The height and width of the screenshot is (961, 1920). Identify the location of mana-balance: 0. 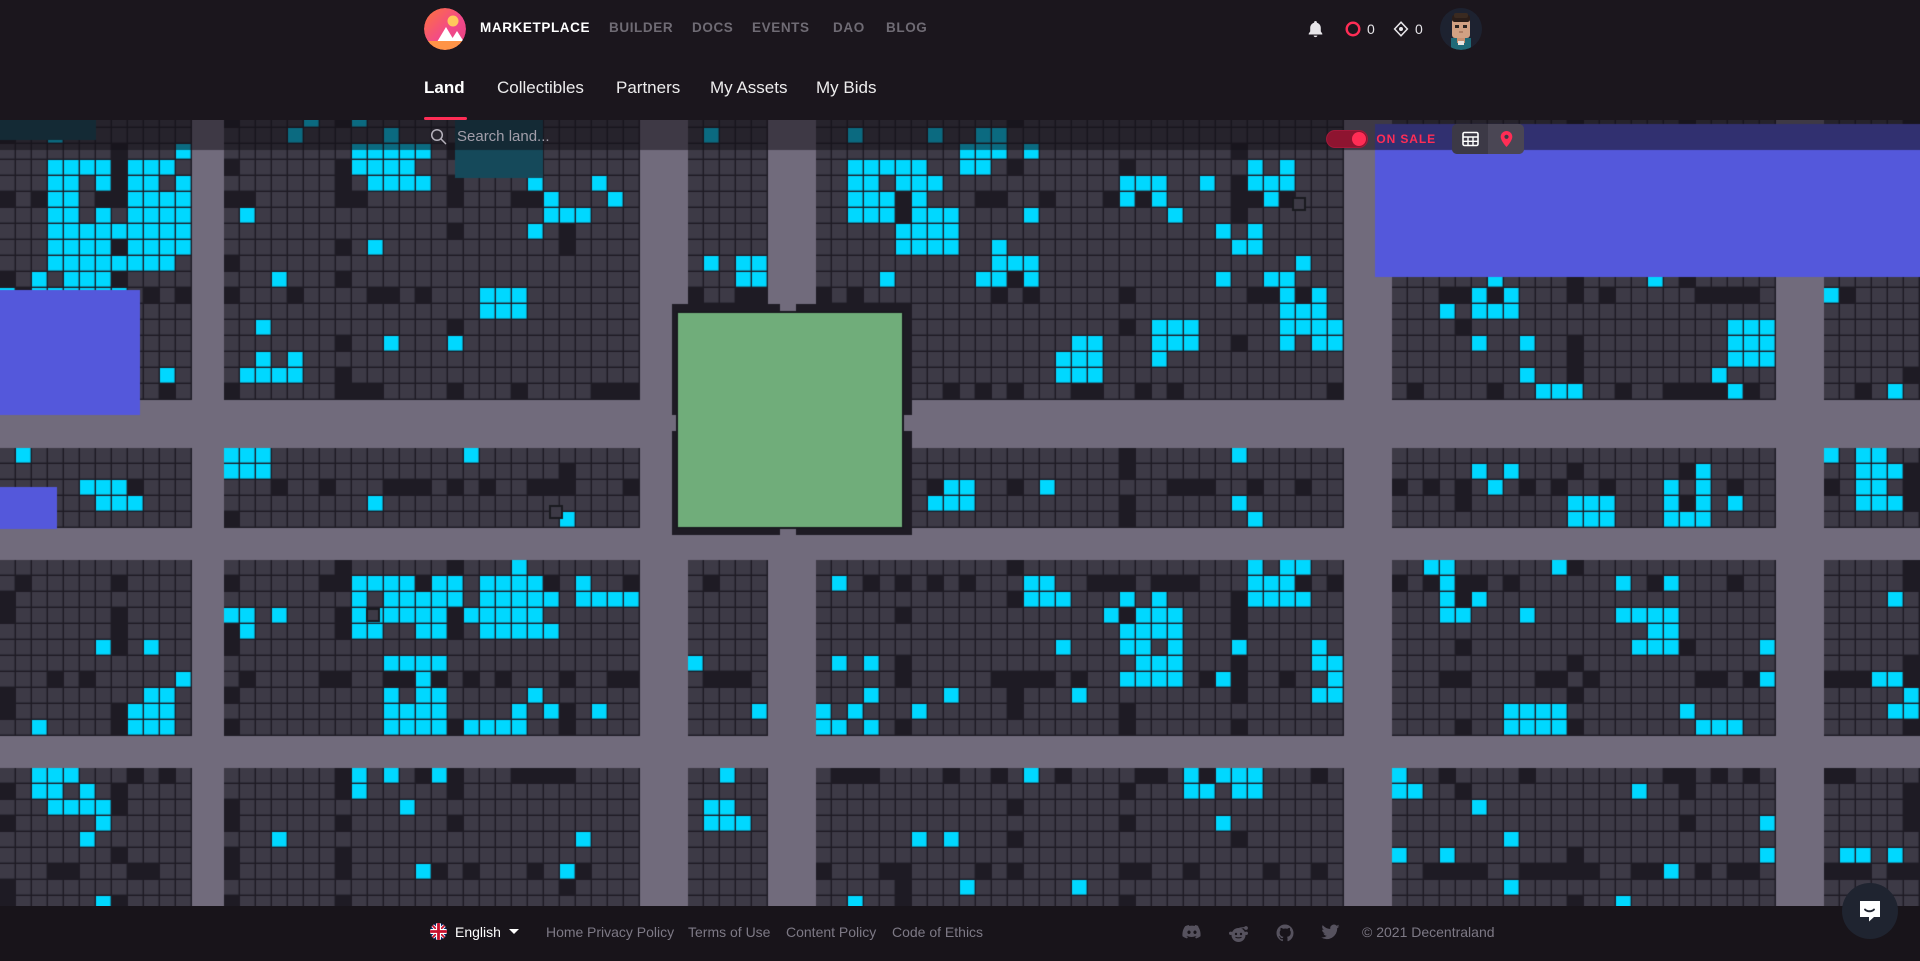
(1360, 29).